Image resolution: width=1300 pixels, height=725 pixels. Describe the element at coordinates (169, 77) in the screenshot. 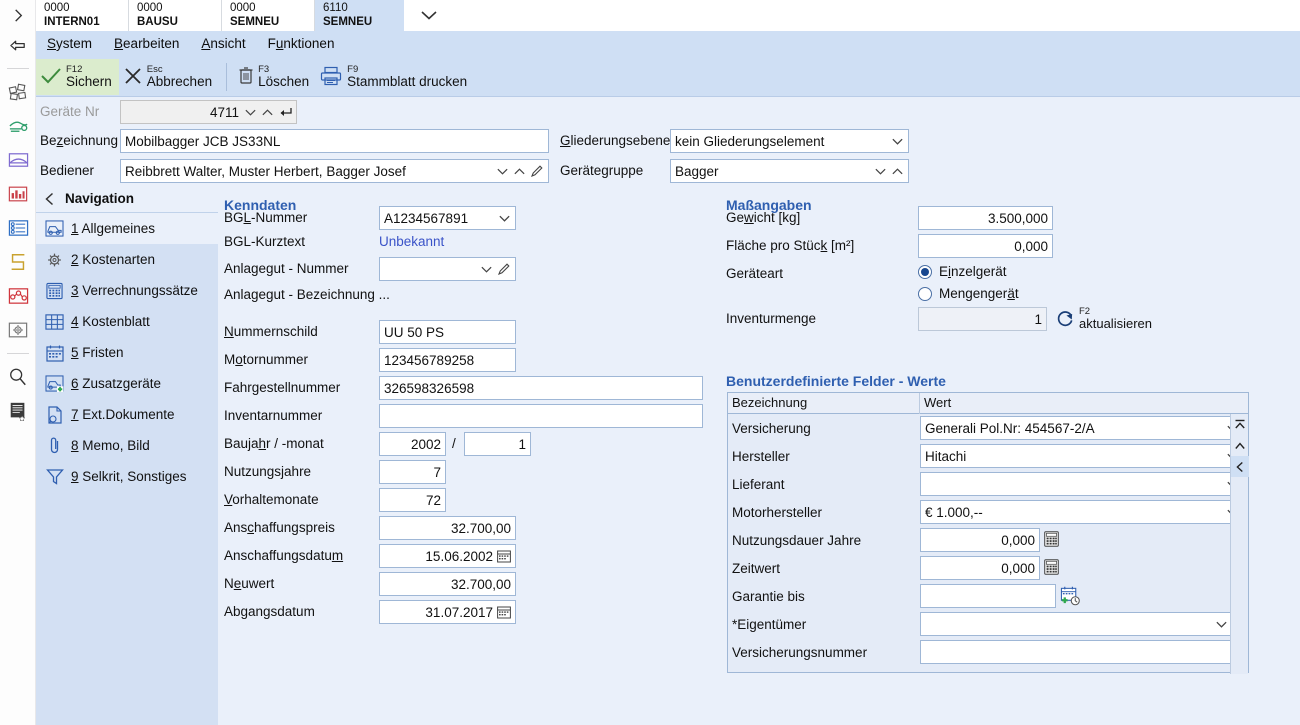

I see `cancel-button: Esc Abbrechen` at that location.